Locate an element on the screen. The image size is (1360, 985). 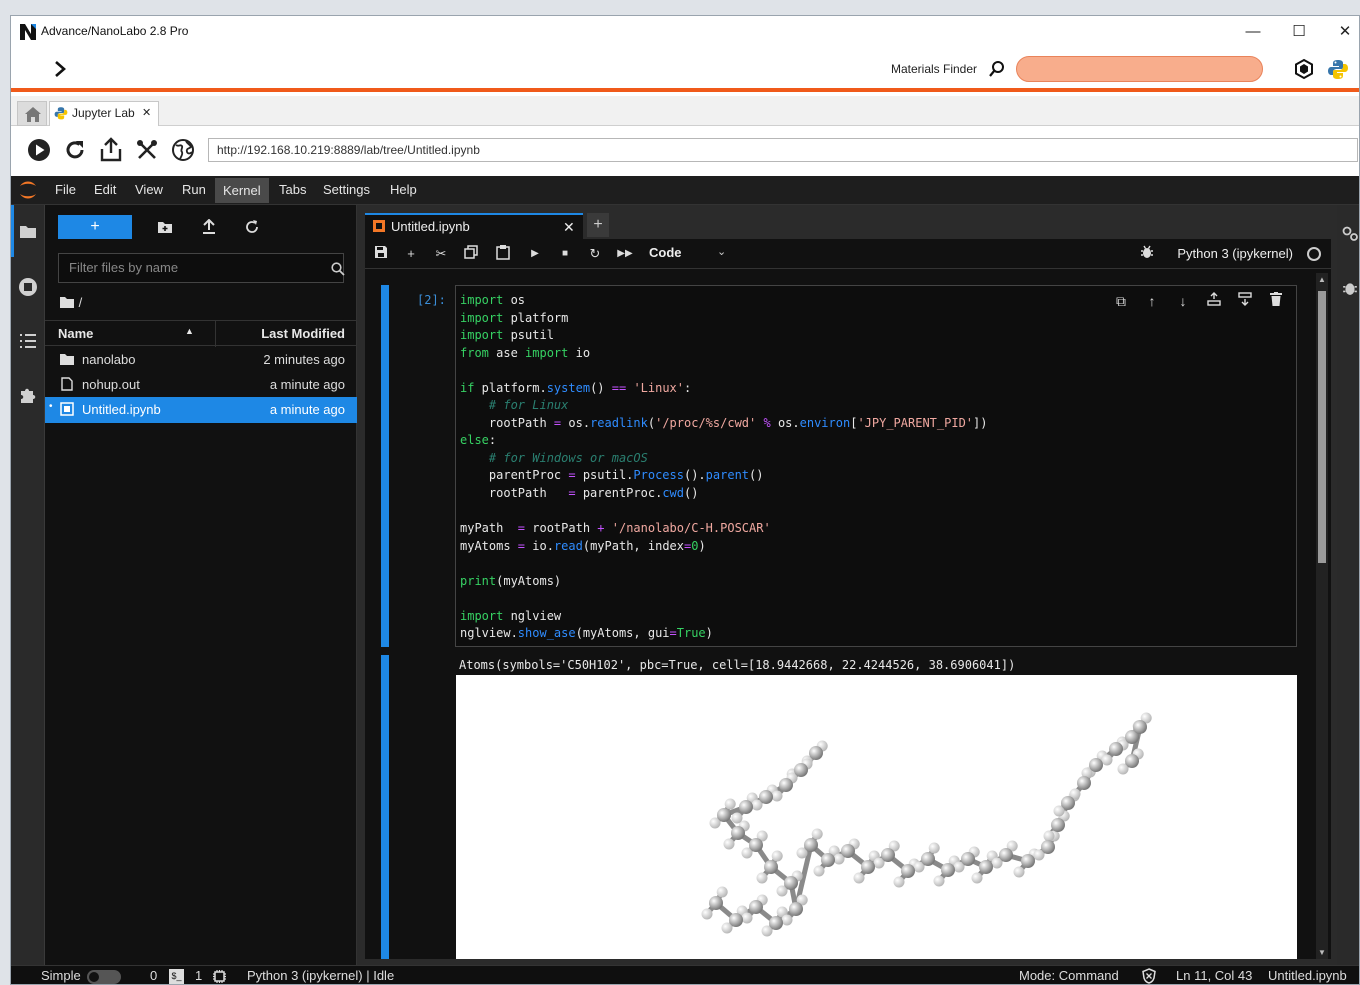
chevron-right-icon is located at coordinates (61, 69).